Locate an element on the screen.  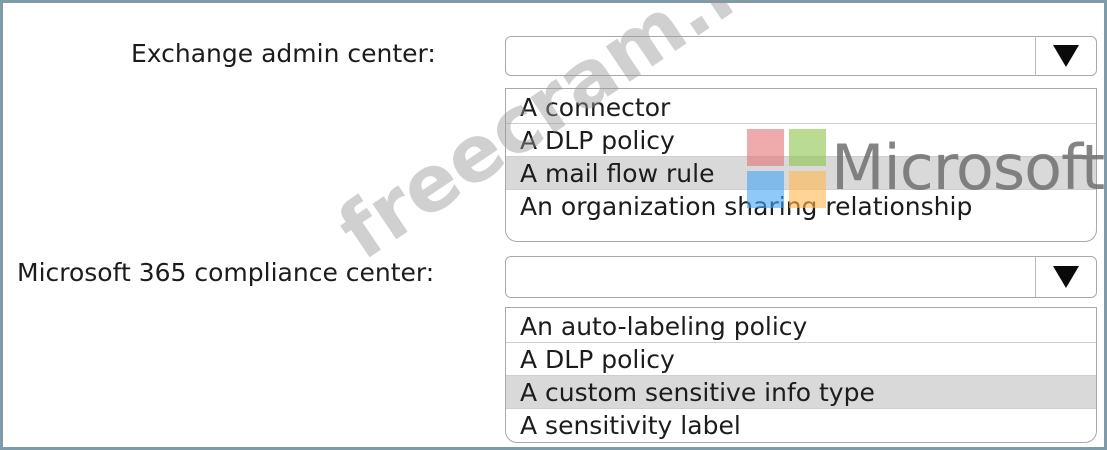
exchange-admin-center-label: Exchange admin center: is located at coordinates (283, 53).